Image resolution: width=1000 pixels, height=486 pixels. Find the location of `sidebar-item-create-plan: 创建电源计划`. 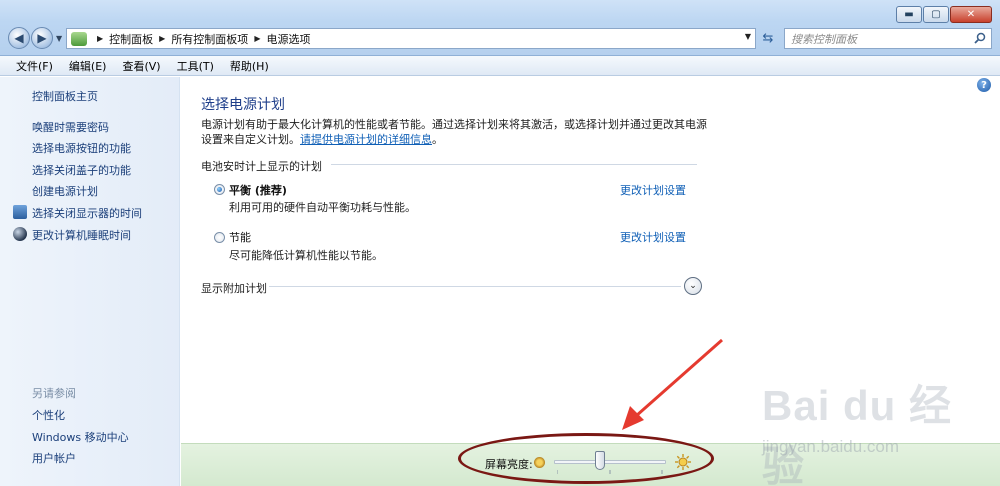

sidebar-item-create-plan: 创建电源计划 is located at coordinates (65, 191).